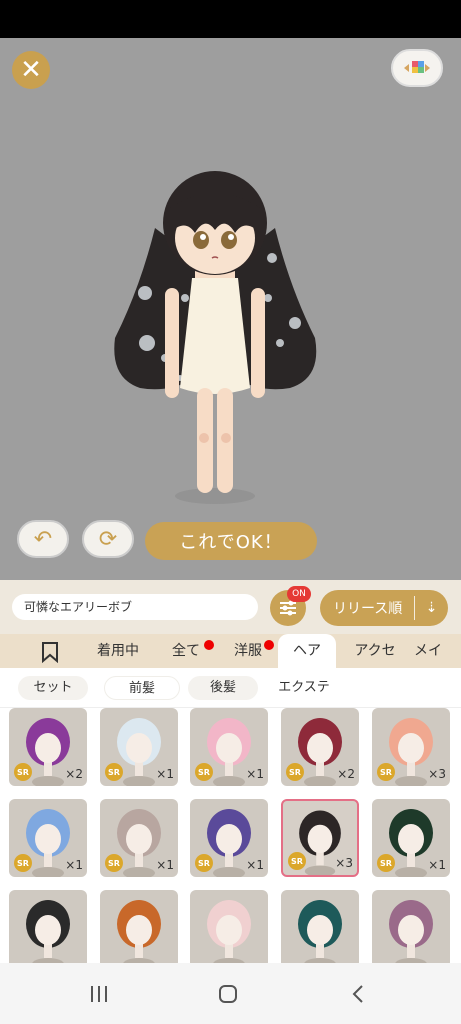 This screenshot has height=1024, width=461. I want to click on hair-subtabs: セット 前髪 後髪 エクステ, so click(230, 688).